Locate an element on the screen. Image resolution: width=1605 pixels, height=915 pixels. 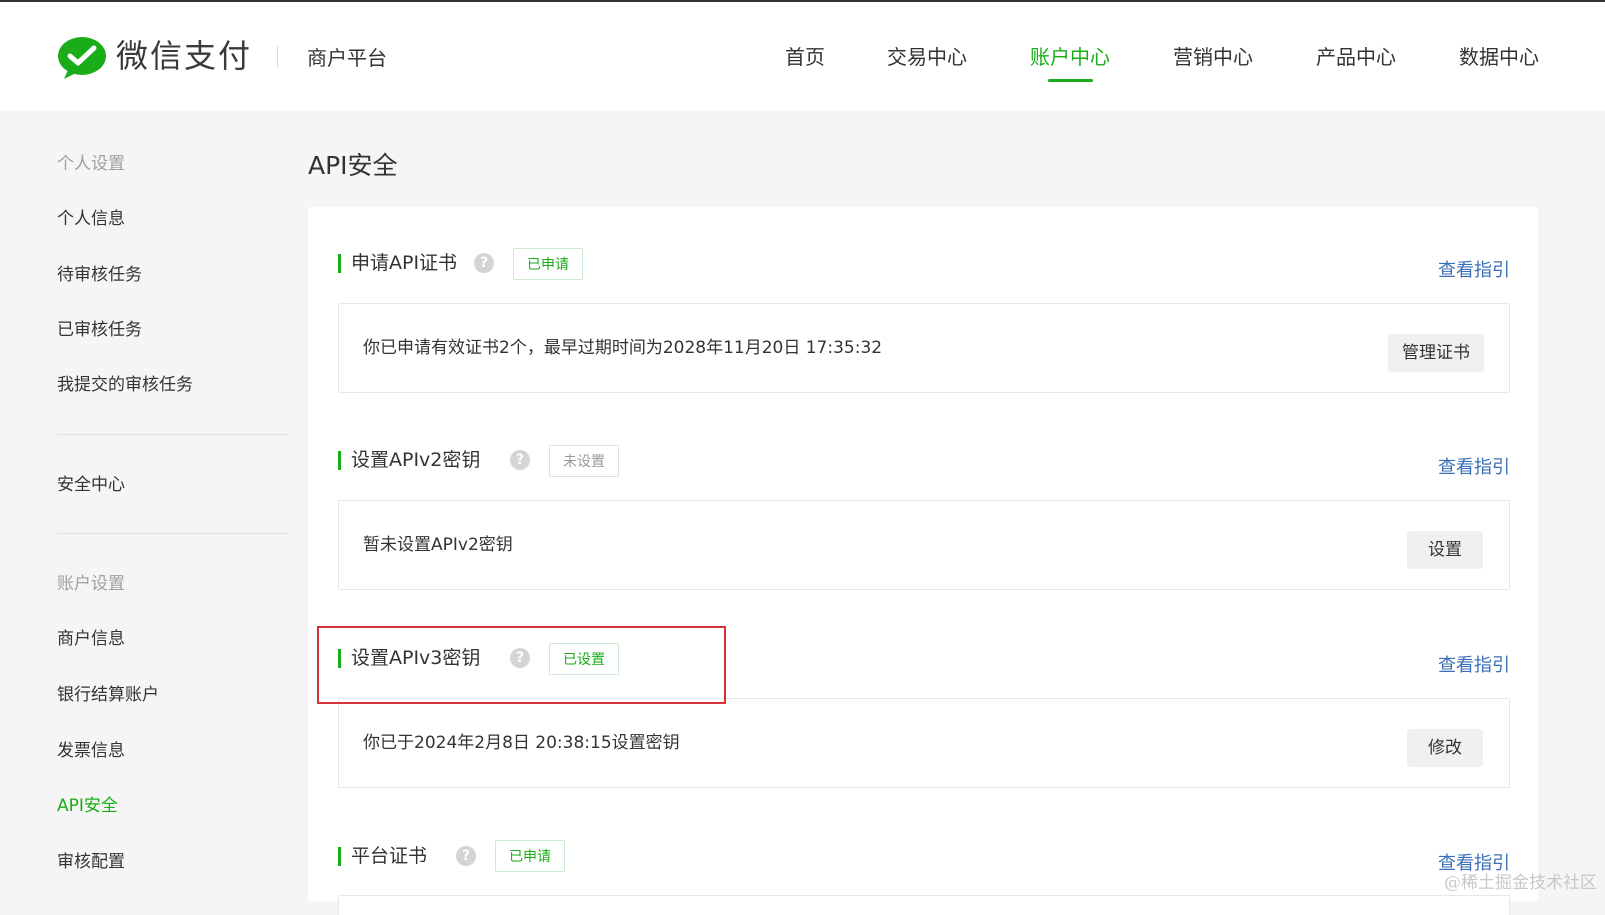
section-title-apiv2-key: 设置APIv2密钥 is located at coordinates (416, 460).